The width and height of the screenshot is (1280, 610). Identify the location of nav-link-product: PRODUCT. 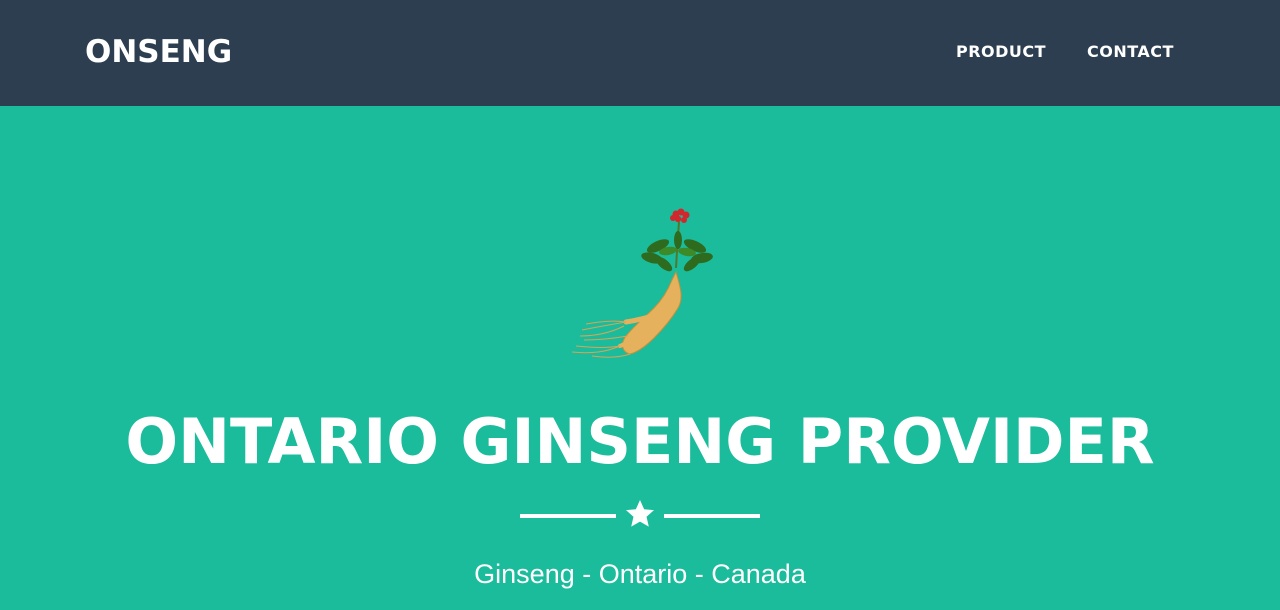
(1001, 52).